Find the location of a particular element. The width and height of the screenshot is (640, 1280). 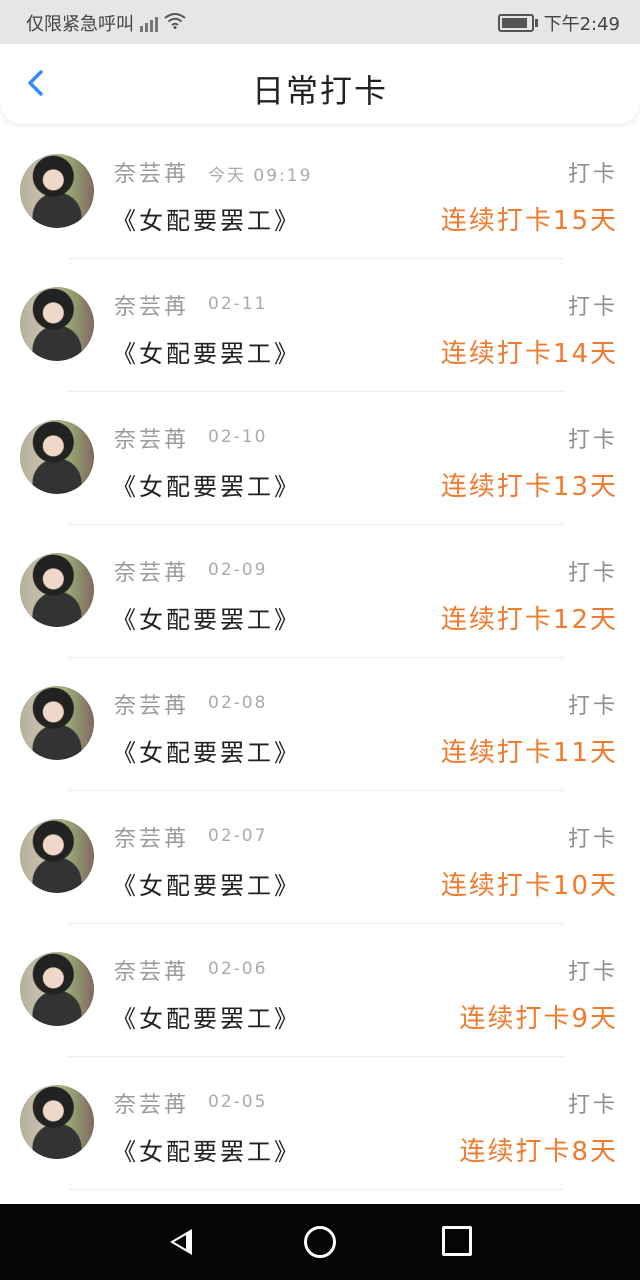

header: 日常打卡 is located at coordinates (320, 84).